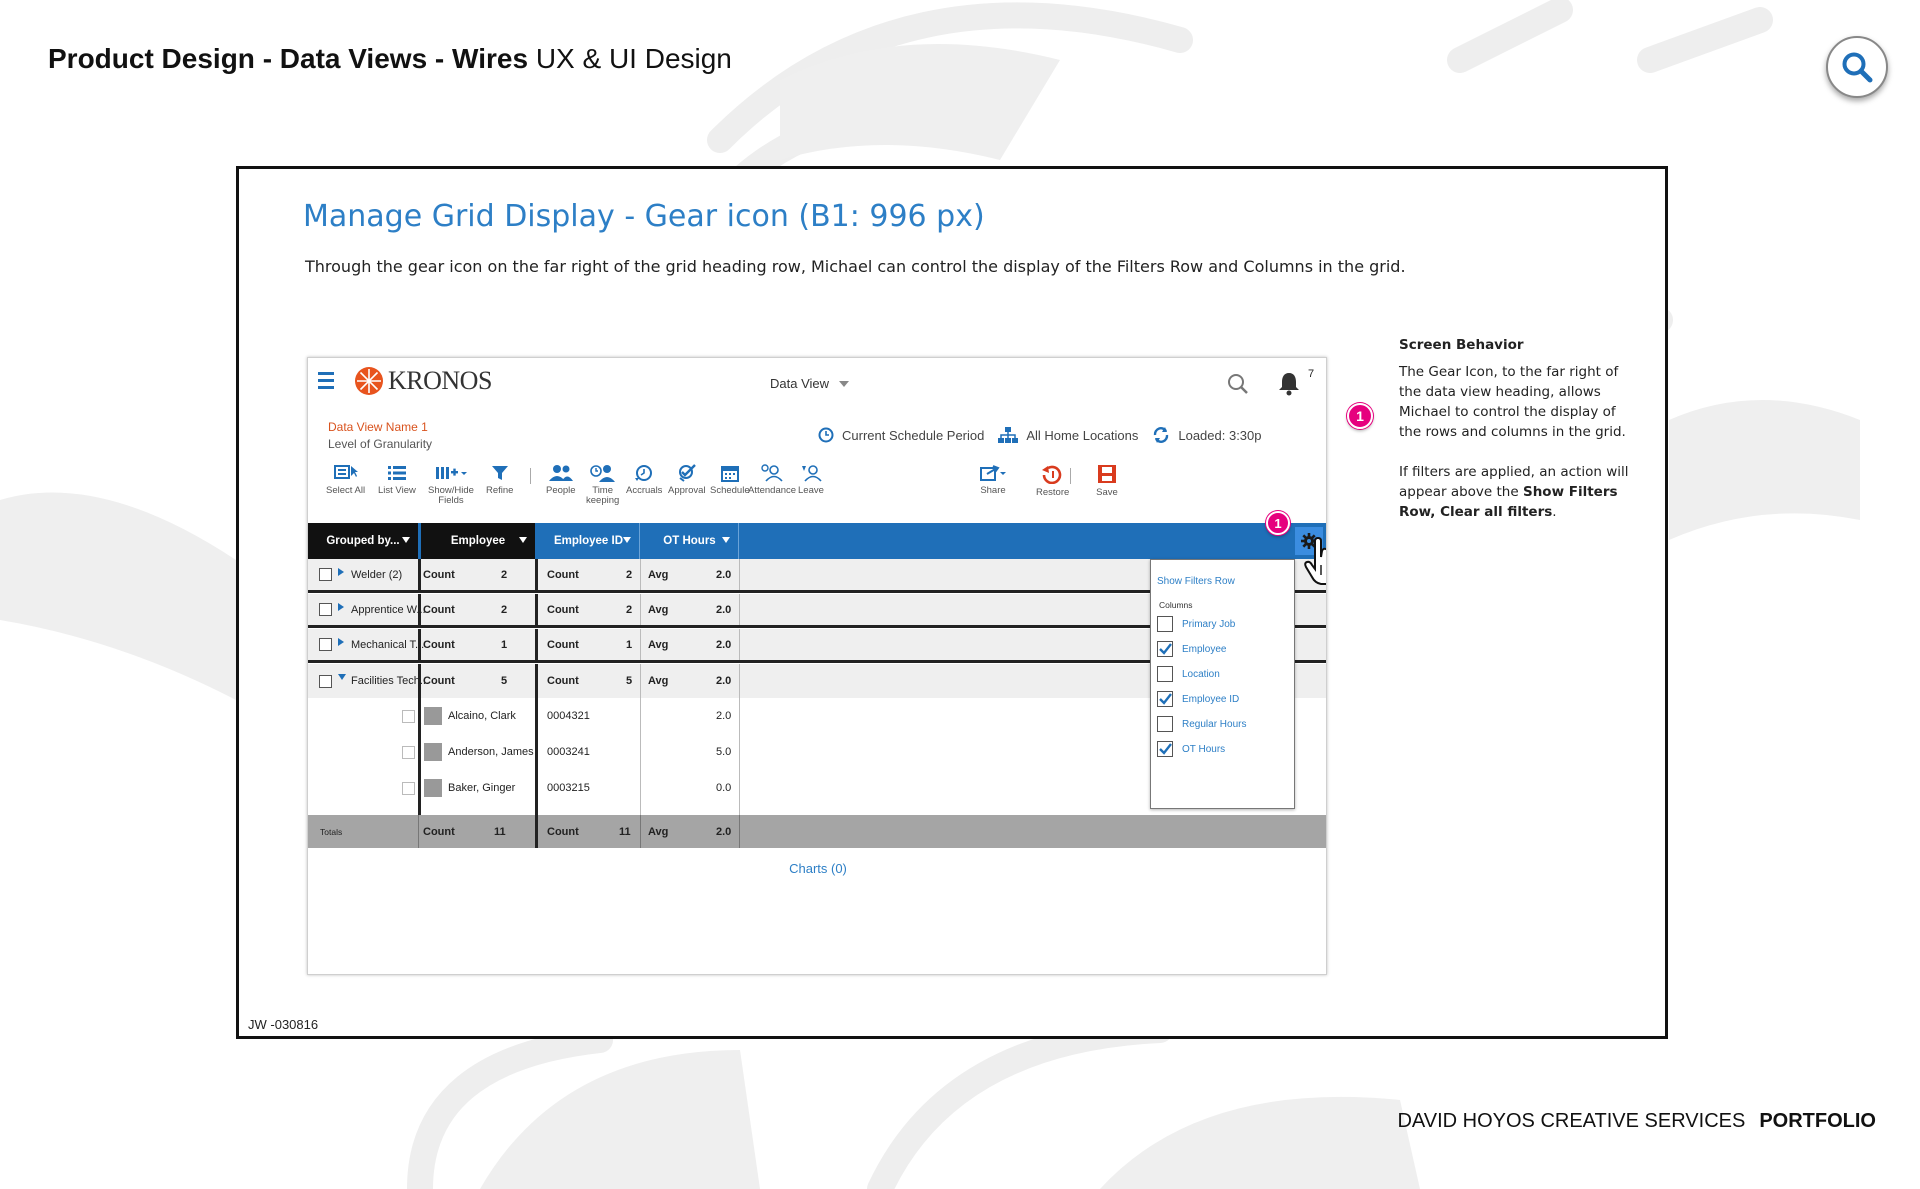 The height and width of the screenshot is (1189, 1920). What do you see at coordinates (1196, 581) in the screenshot?
I see `show-filters-row-link: Show Filters Row` at bounding box center [1196, 581].